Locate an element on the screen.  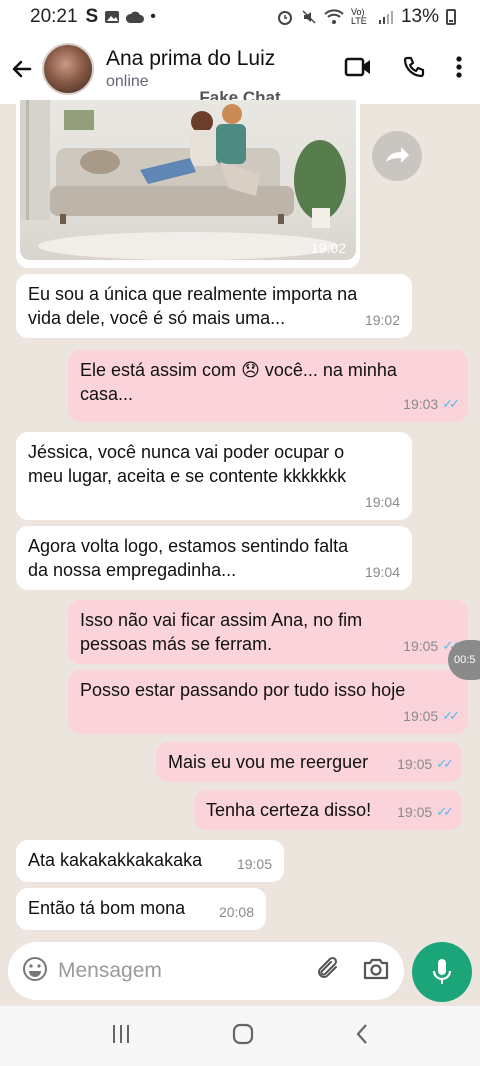
image-thumbnail: 19:02 is located at coordinates (188, 180).